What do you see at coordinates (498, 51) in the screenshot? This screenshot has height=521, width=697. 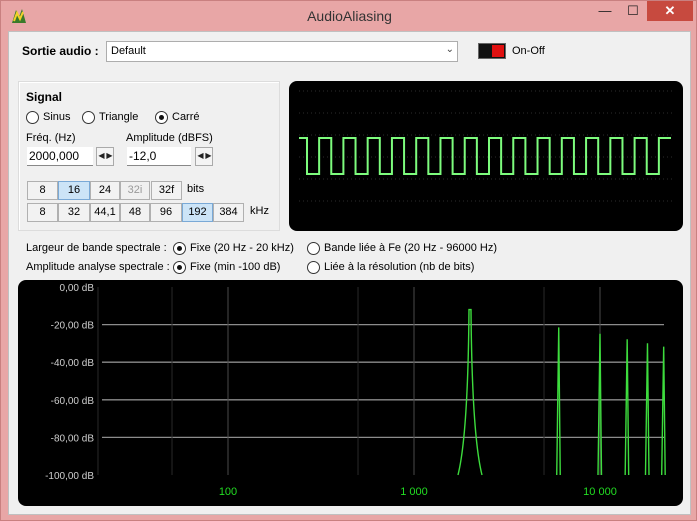 I see `toggle-indicator` at bounding box center [498, 51].